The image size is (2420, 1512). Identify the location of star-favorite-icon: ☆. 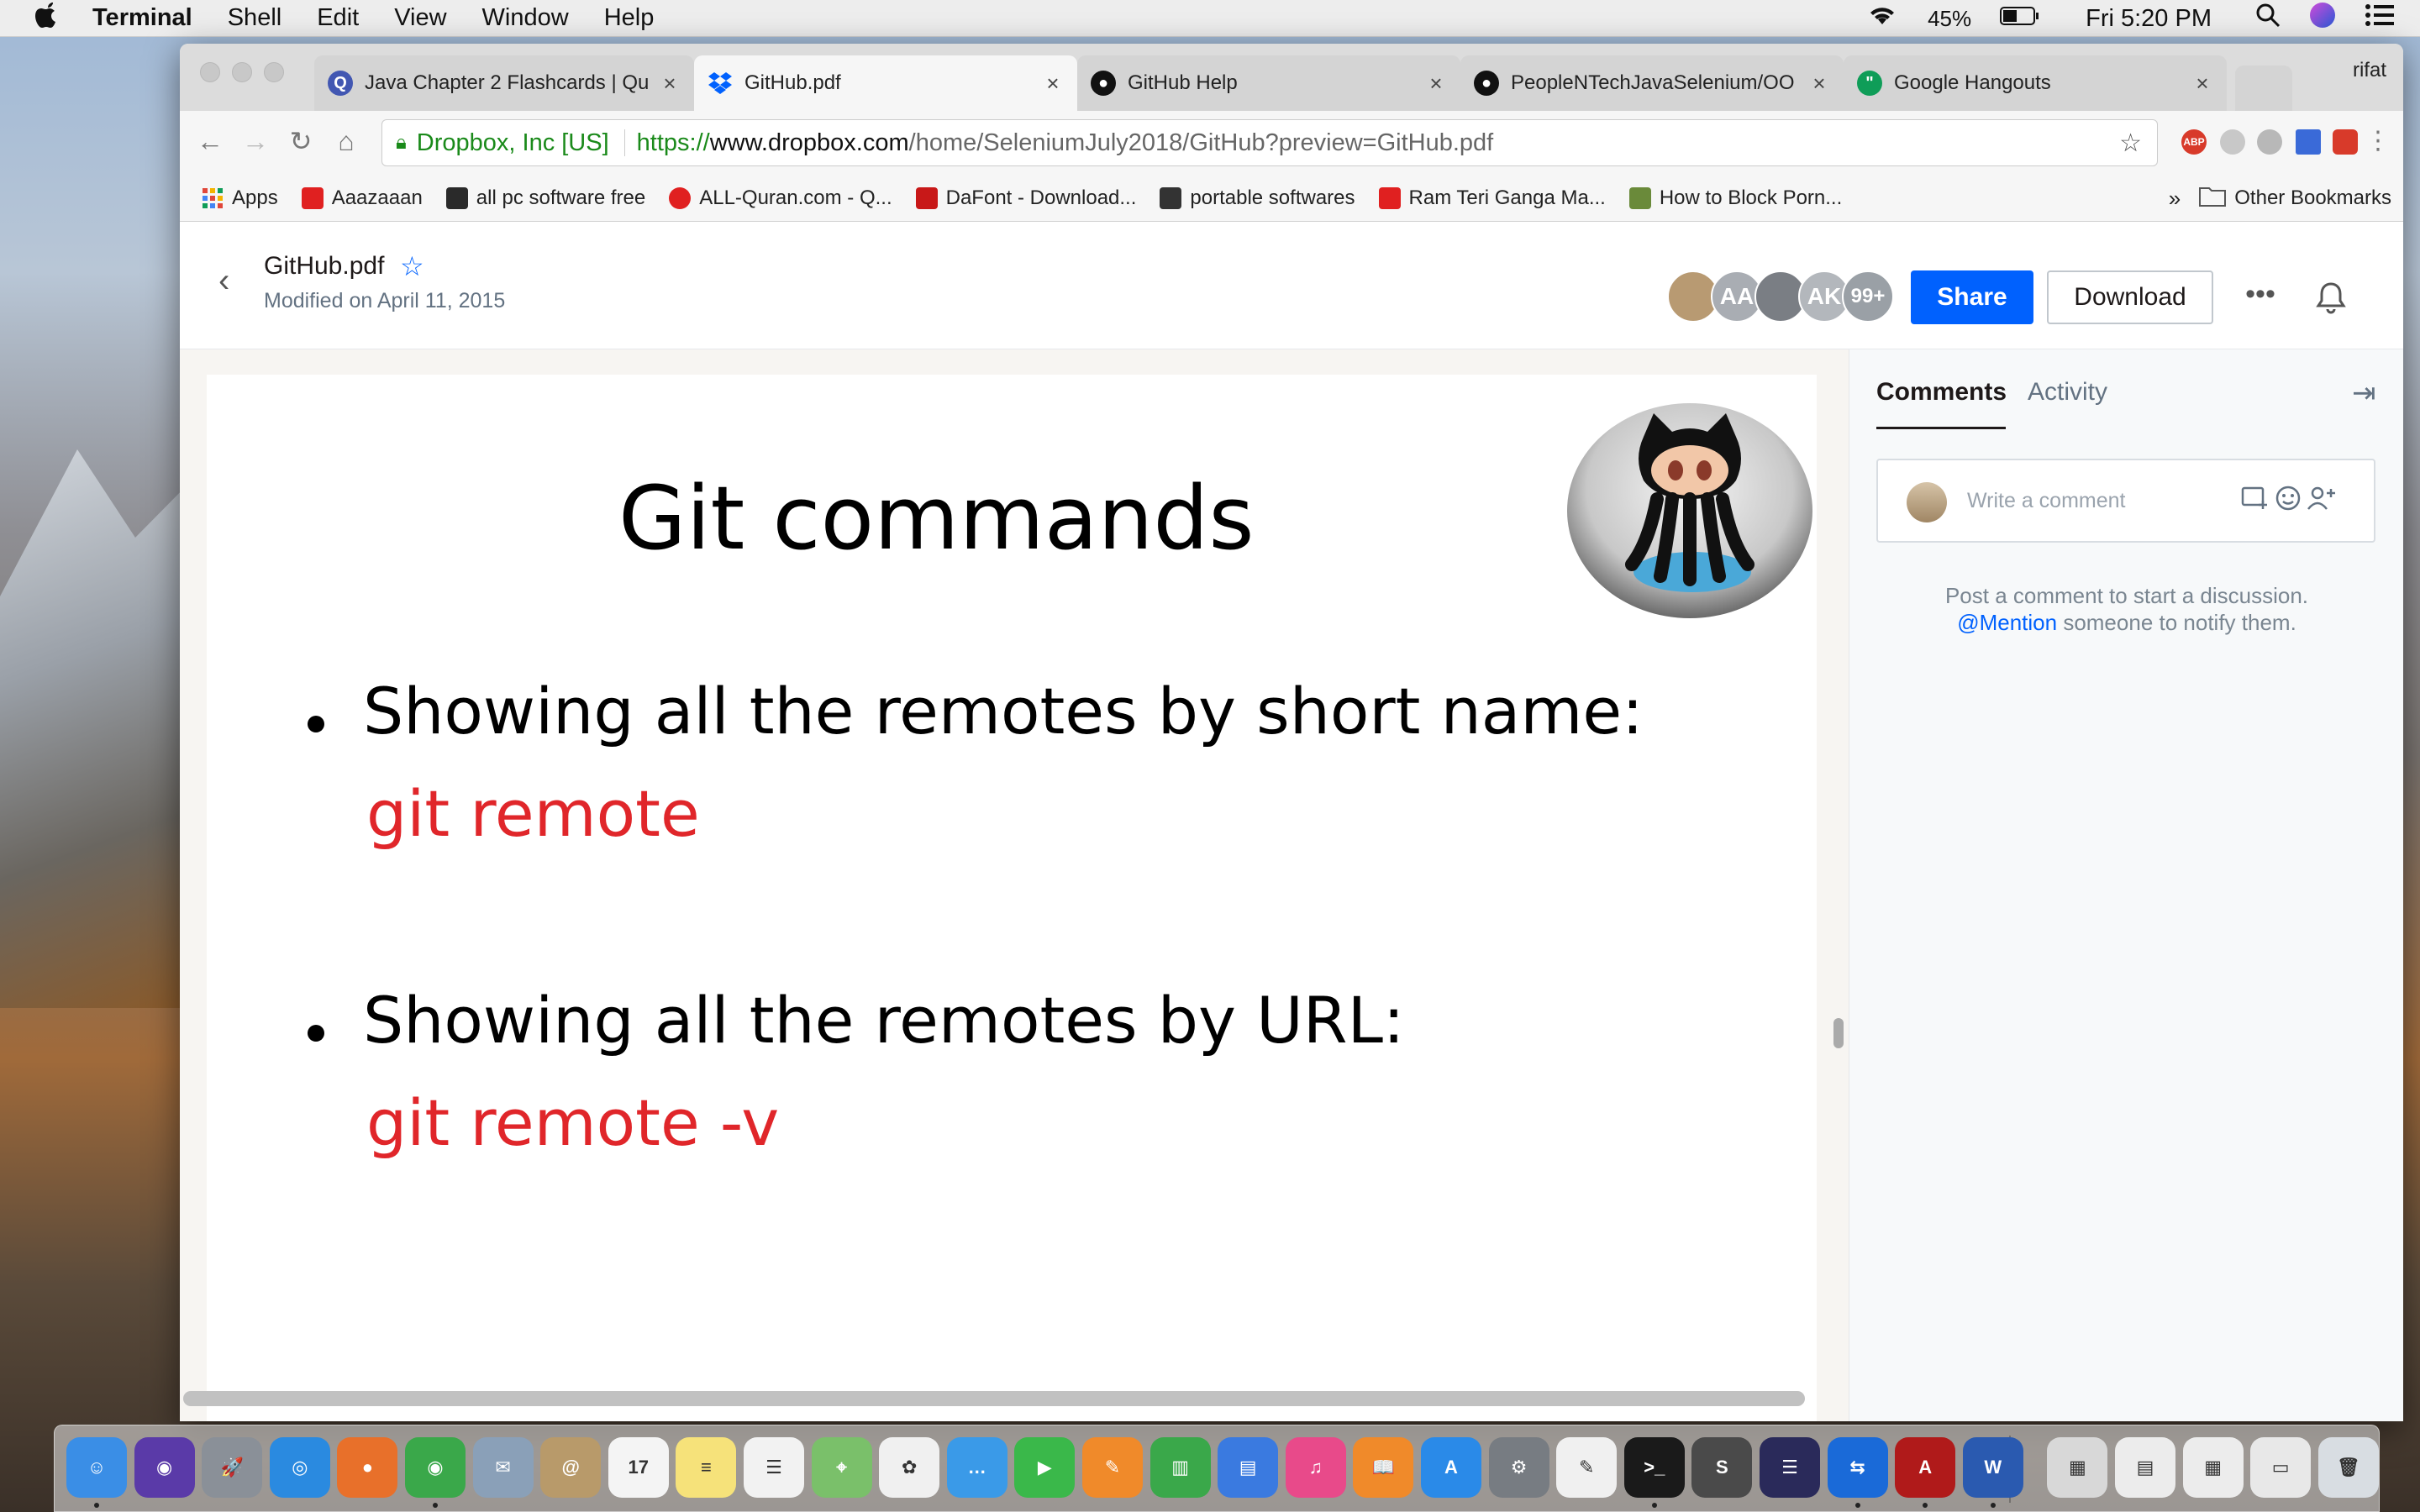
(412, 266).